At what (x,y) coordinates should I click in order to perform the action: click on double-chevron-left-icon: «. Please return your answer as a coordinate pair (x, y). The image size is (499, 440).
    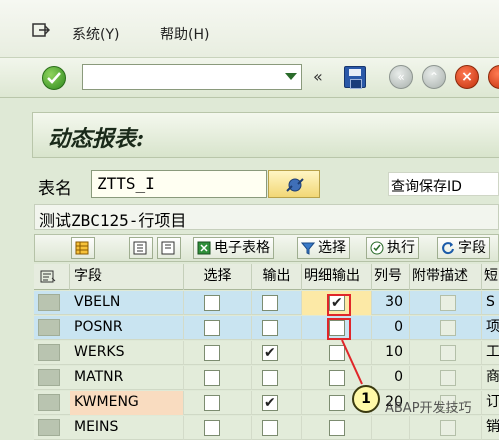
    Looking at the image, I should click on (318, 76).